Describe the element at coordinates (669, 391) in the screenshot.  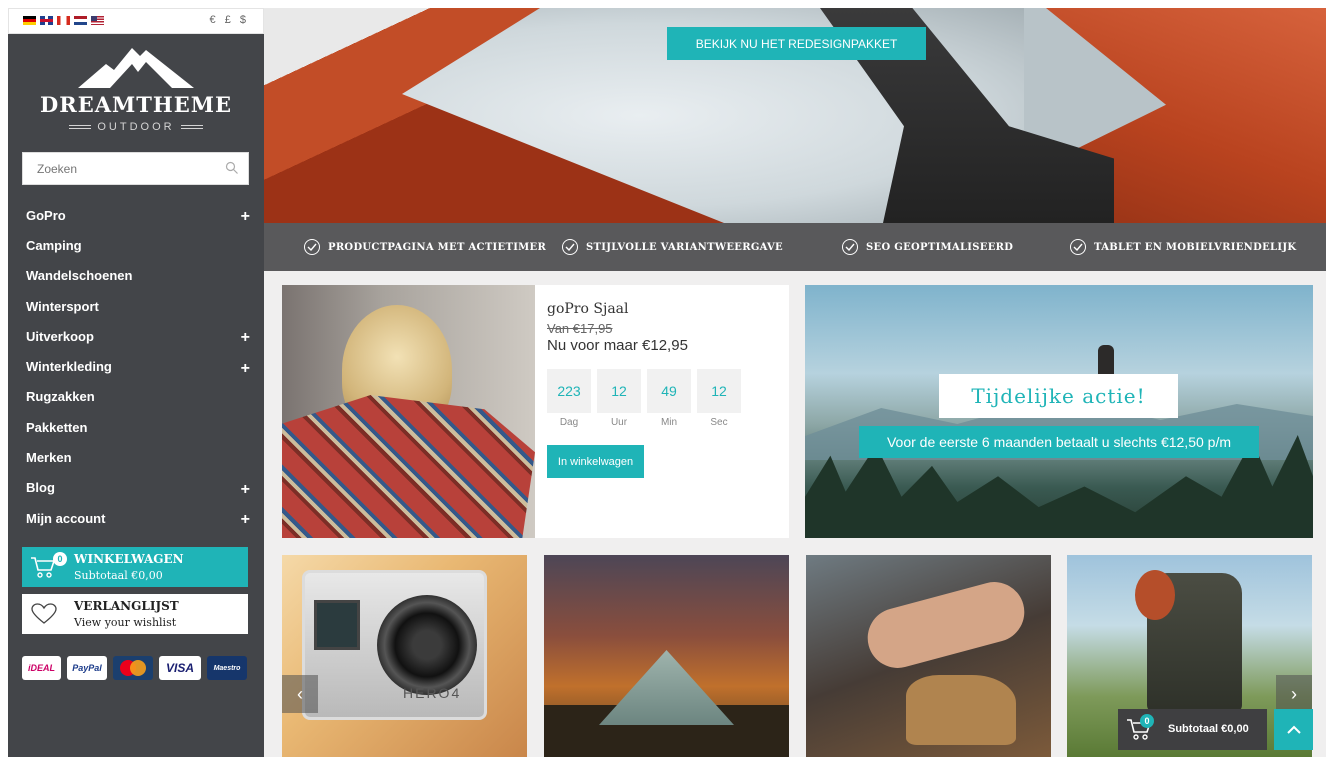
I see `timer-value: 49` at that location.